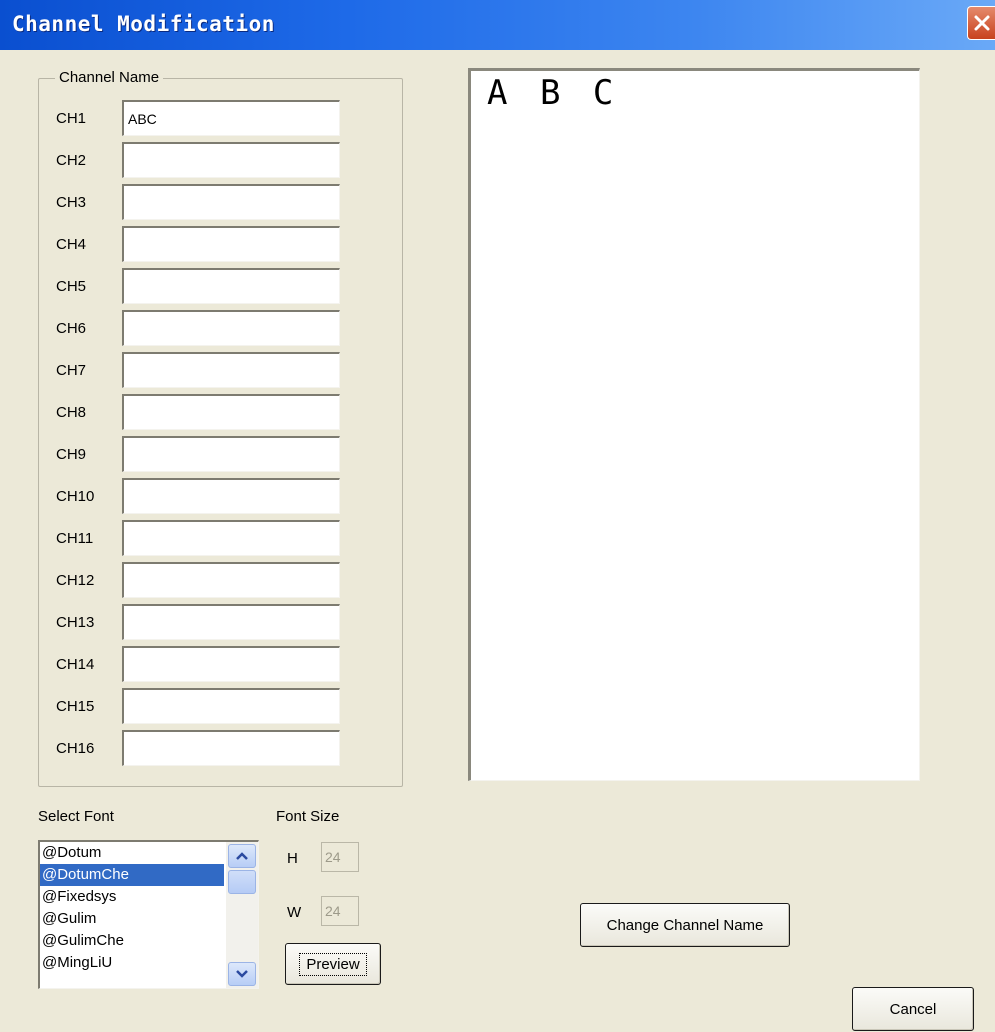 This screenshot has height=1032, width=995. I want to click on chevron-down-icon, so click(242, 974).